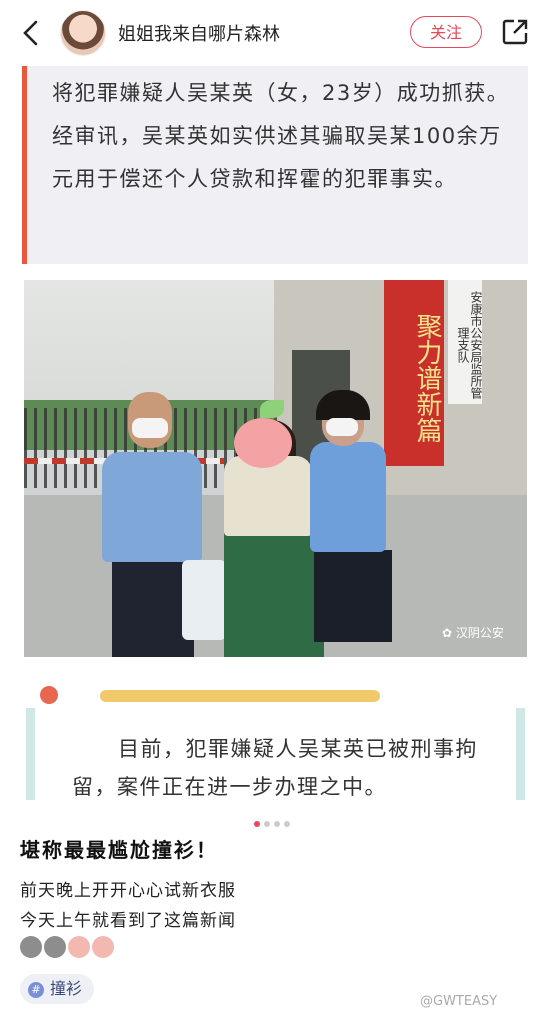  I want to click on red-banner: 聚力谱新篇, so click(414, 373).